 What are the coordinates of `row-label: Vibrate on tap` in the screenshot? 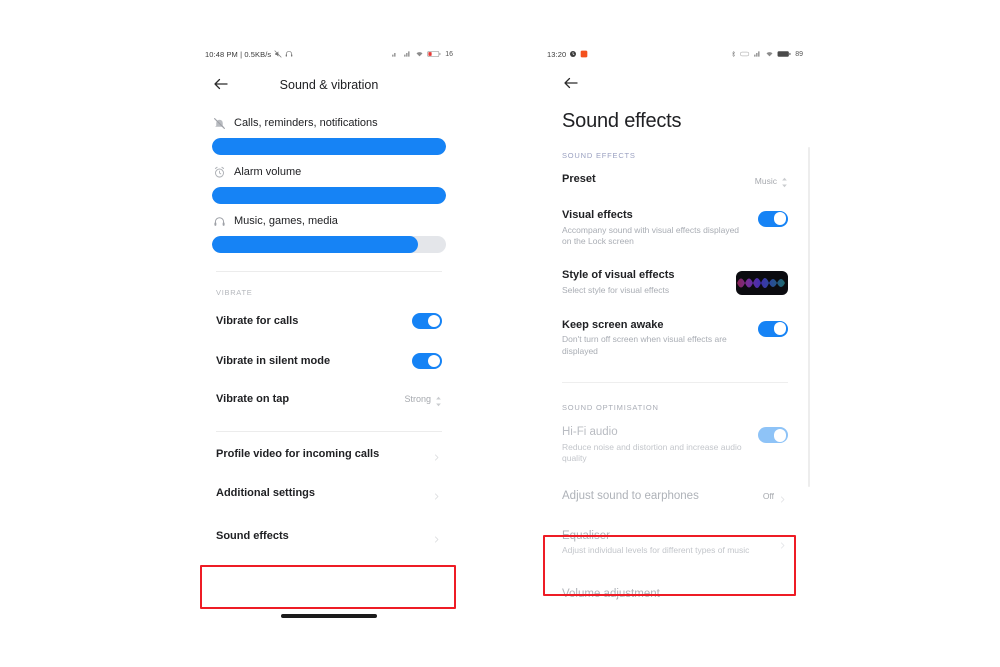 It's located at (253, 399).